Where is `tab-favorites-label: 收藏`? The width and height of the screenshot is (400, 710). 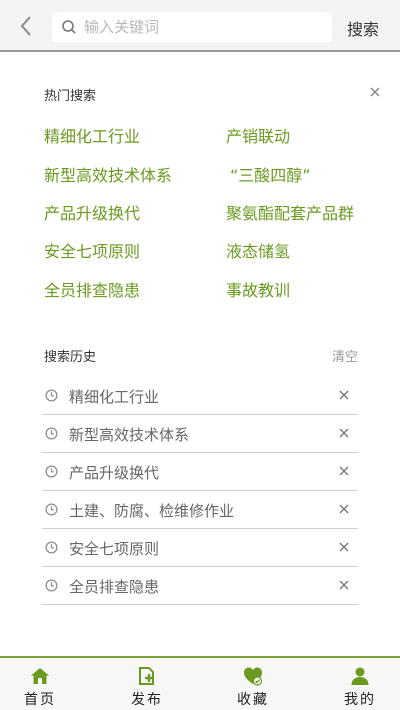 tab-favorites-label: 收藏 is located at coordinates (253, 700).